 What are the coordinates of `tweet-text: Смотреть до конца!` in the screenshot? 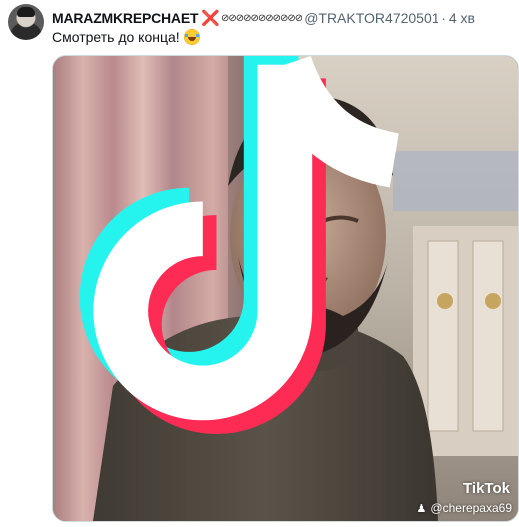 It's located at (126, 37).